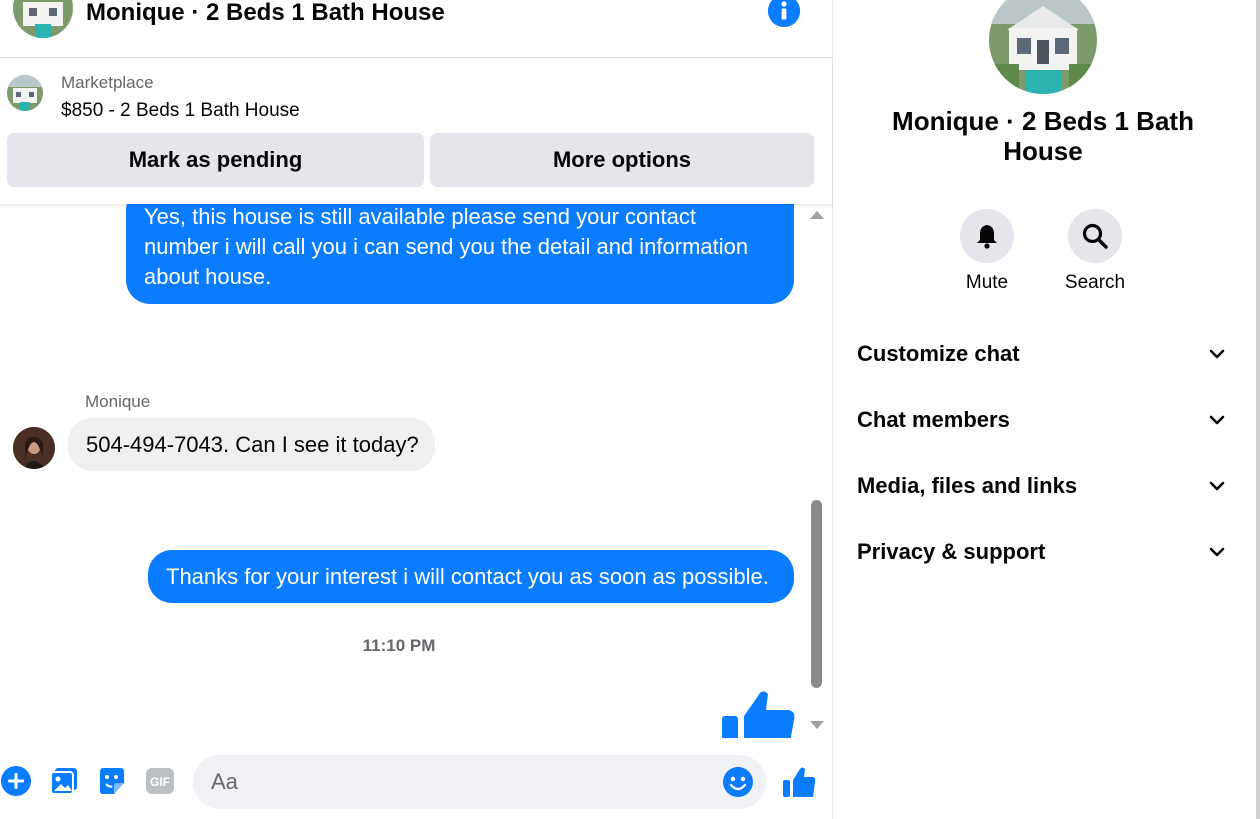  I want to click on thumbs-up-sticker-icon, so click(758, 712).